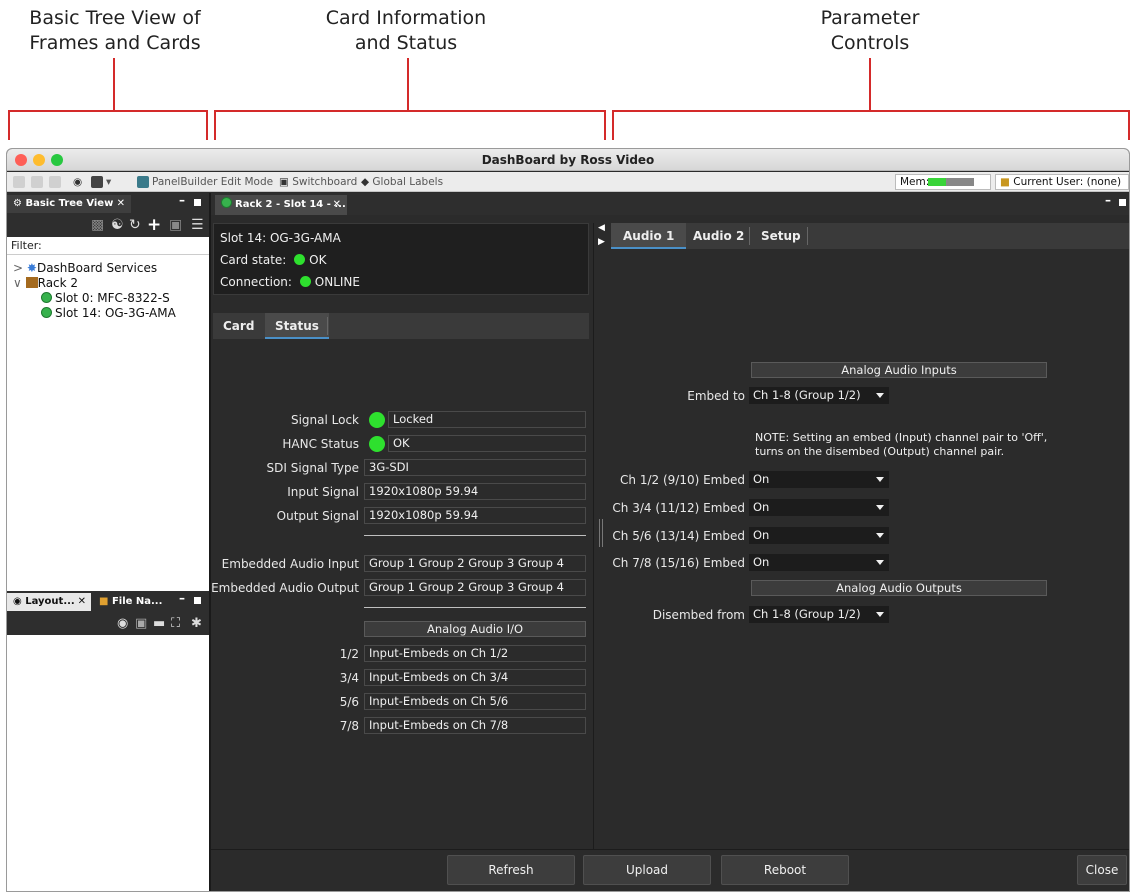  Describe the element at coordinates (718, 236) in the screenshot. I see `tab-audio-2: Audio 2` at that location.